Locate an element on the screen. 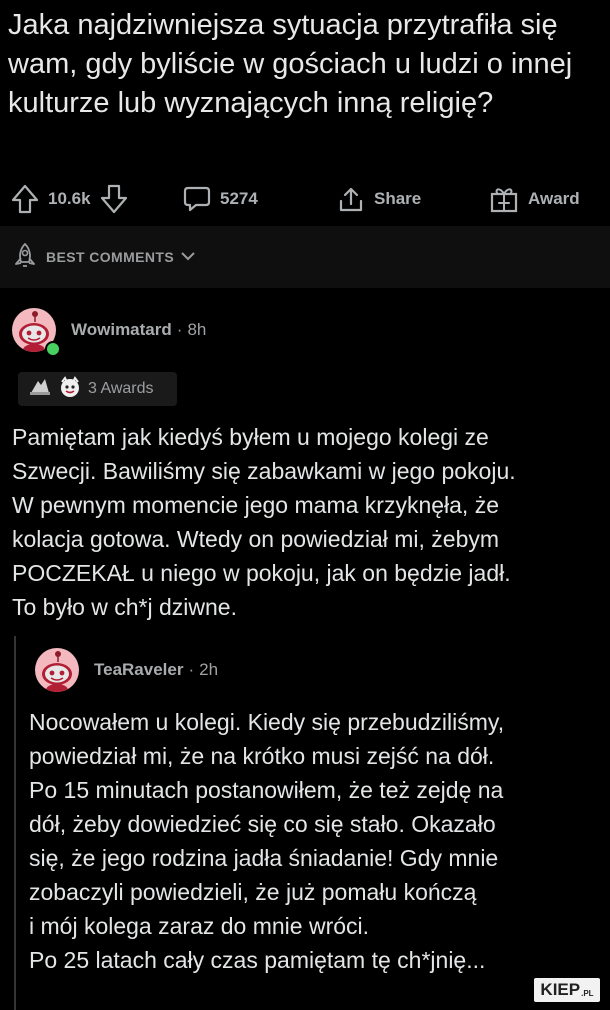 This screenshot has height=1010, width=610. awards-badge: 3 Awards is located at coordinates (97, 389).